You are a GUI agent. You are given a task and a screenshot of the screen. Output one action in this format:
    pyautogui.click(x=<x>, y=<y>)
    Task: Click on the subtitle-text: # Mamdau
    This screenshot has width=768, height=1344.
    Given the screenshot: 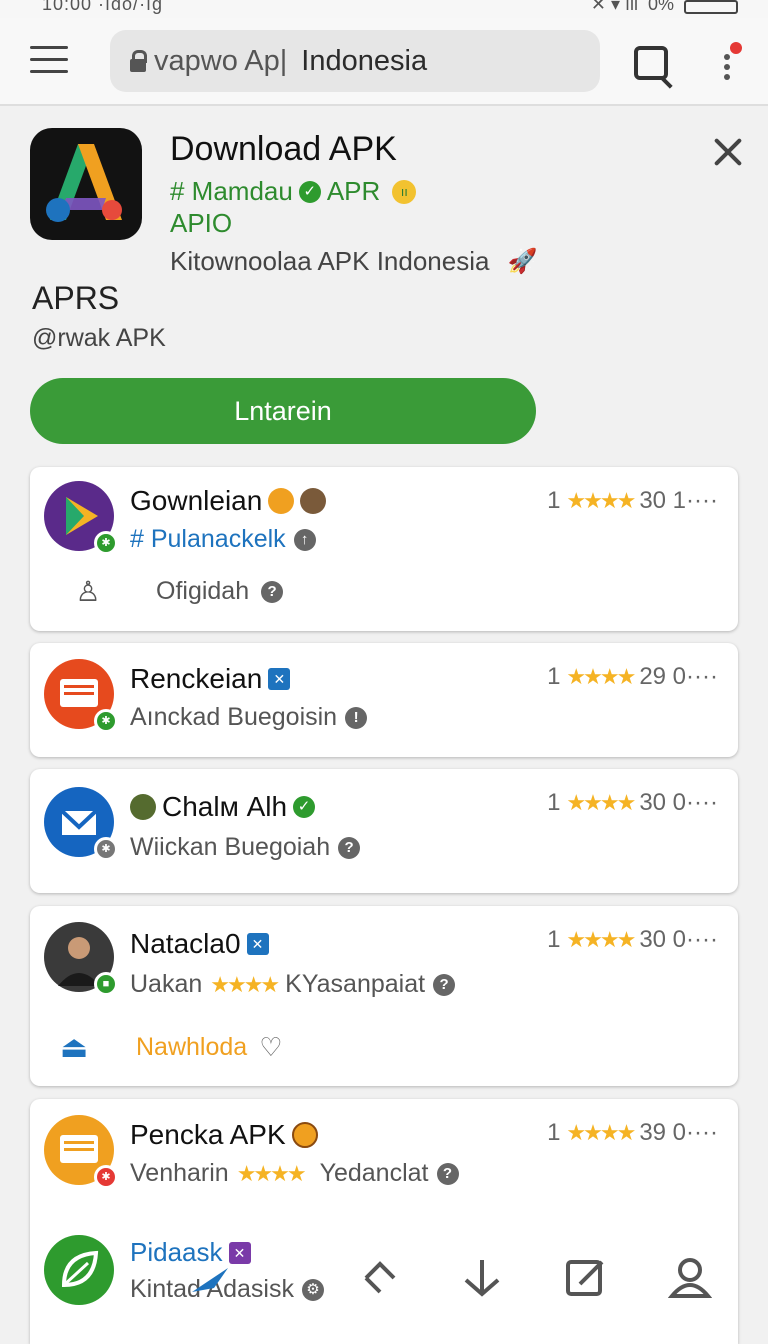 What is the action you would take?
    pyautogui.click(x=231, y=191)
    